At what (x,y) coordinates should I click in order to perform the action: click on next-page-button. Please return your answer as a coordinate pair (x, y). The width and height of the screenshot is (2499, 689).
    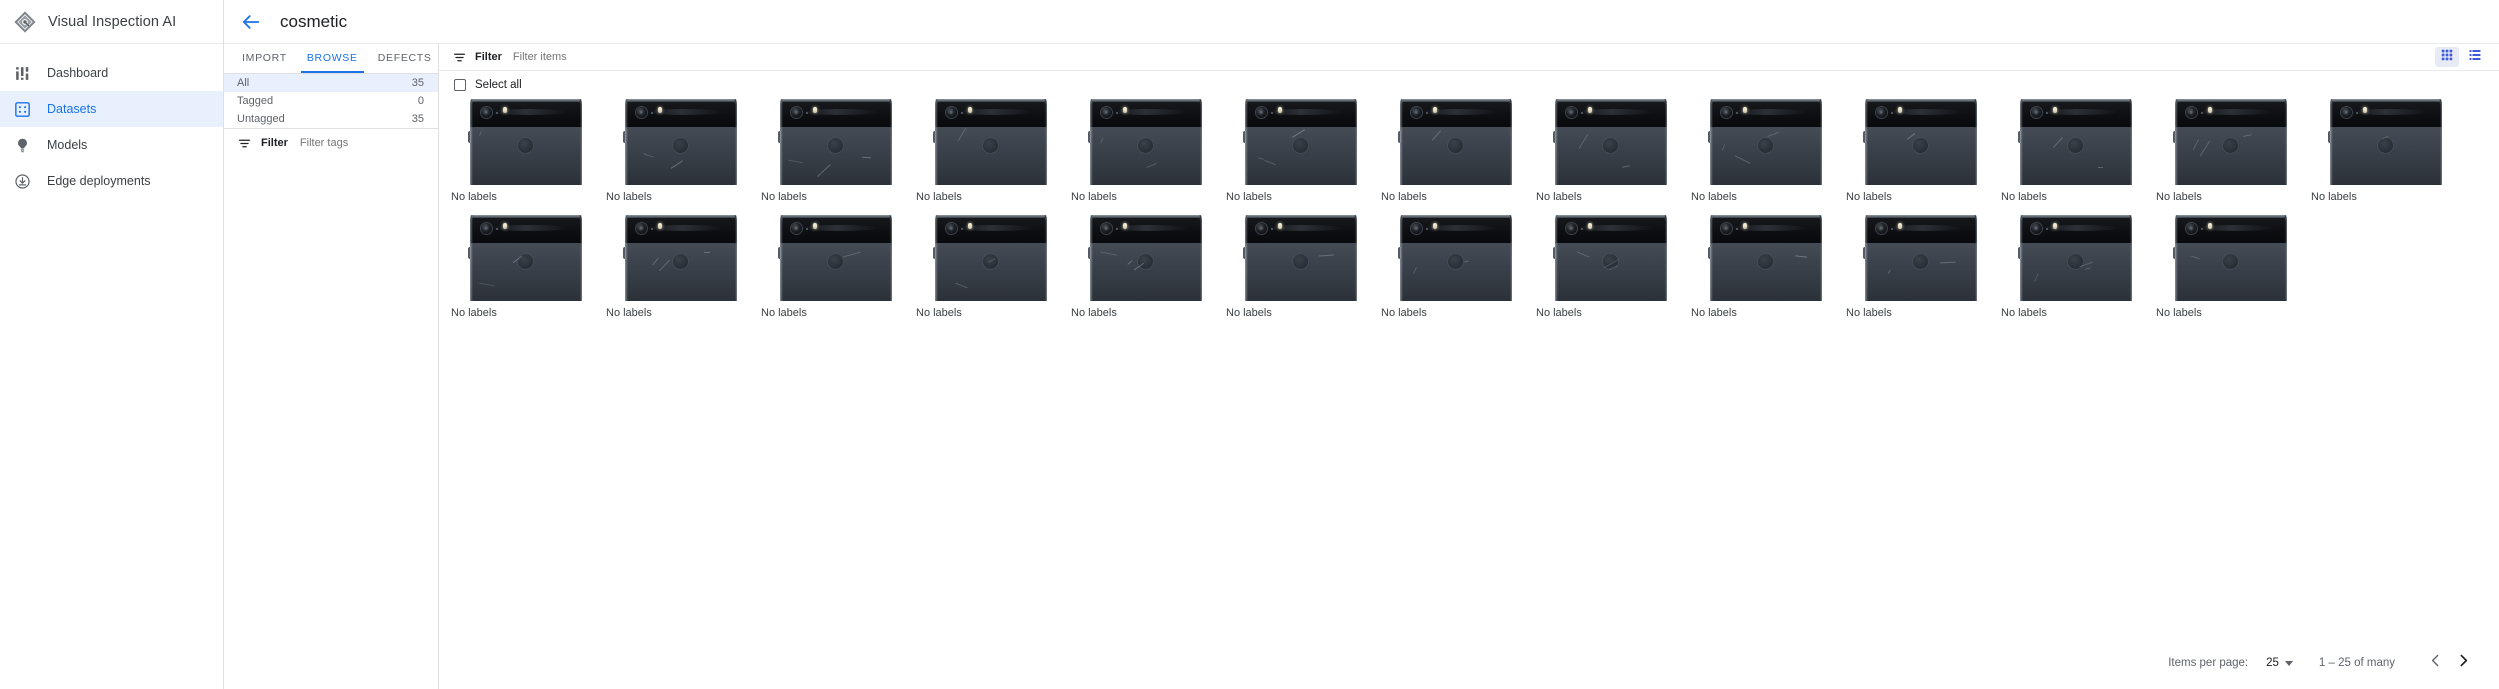
    Looking at the image, I should click on (2463, 663).